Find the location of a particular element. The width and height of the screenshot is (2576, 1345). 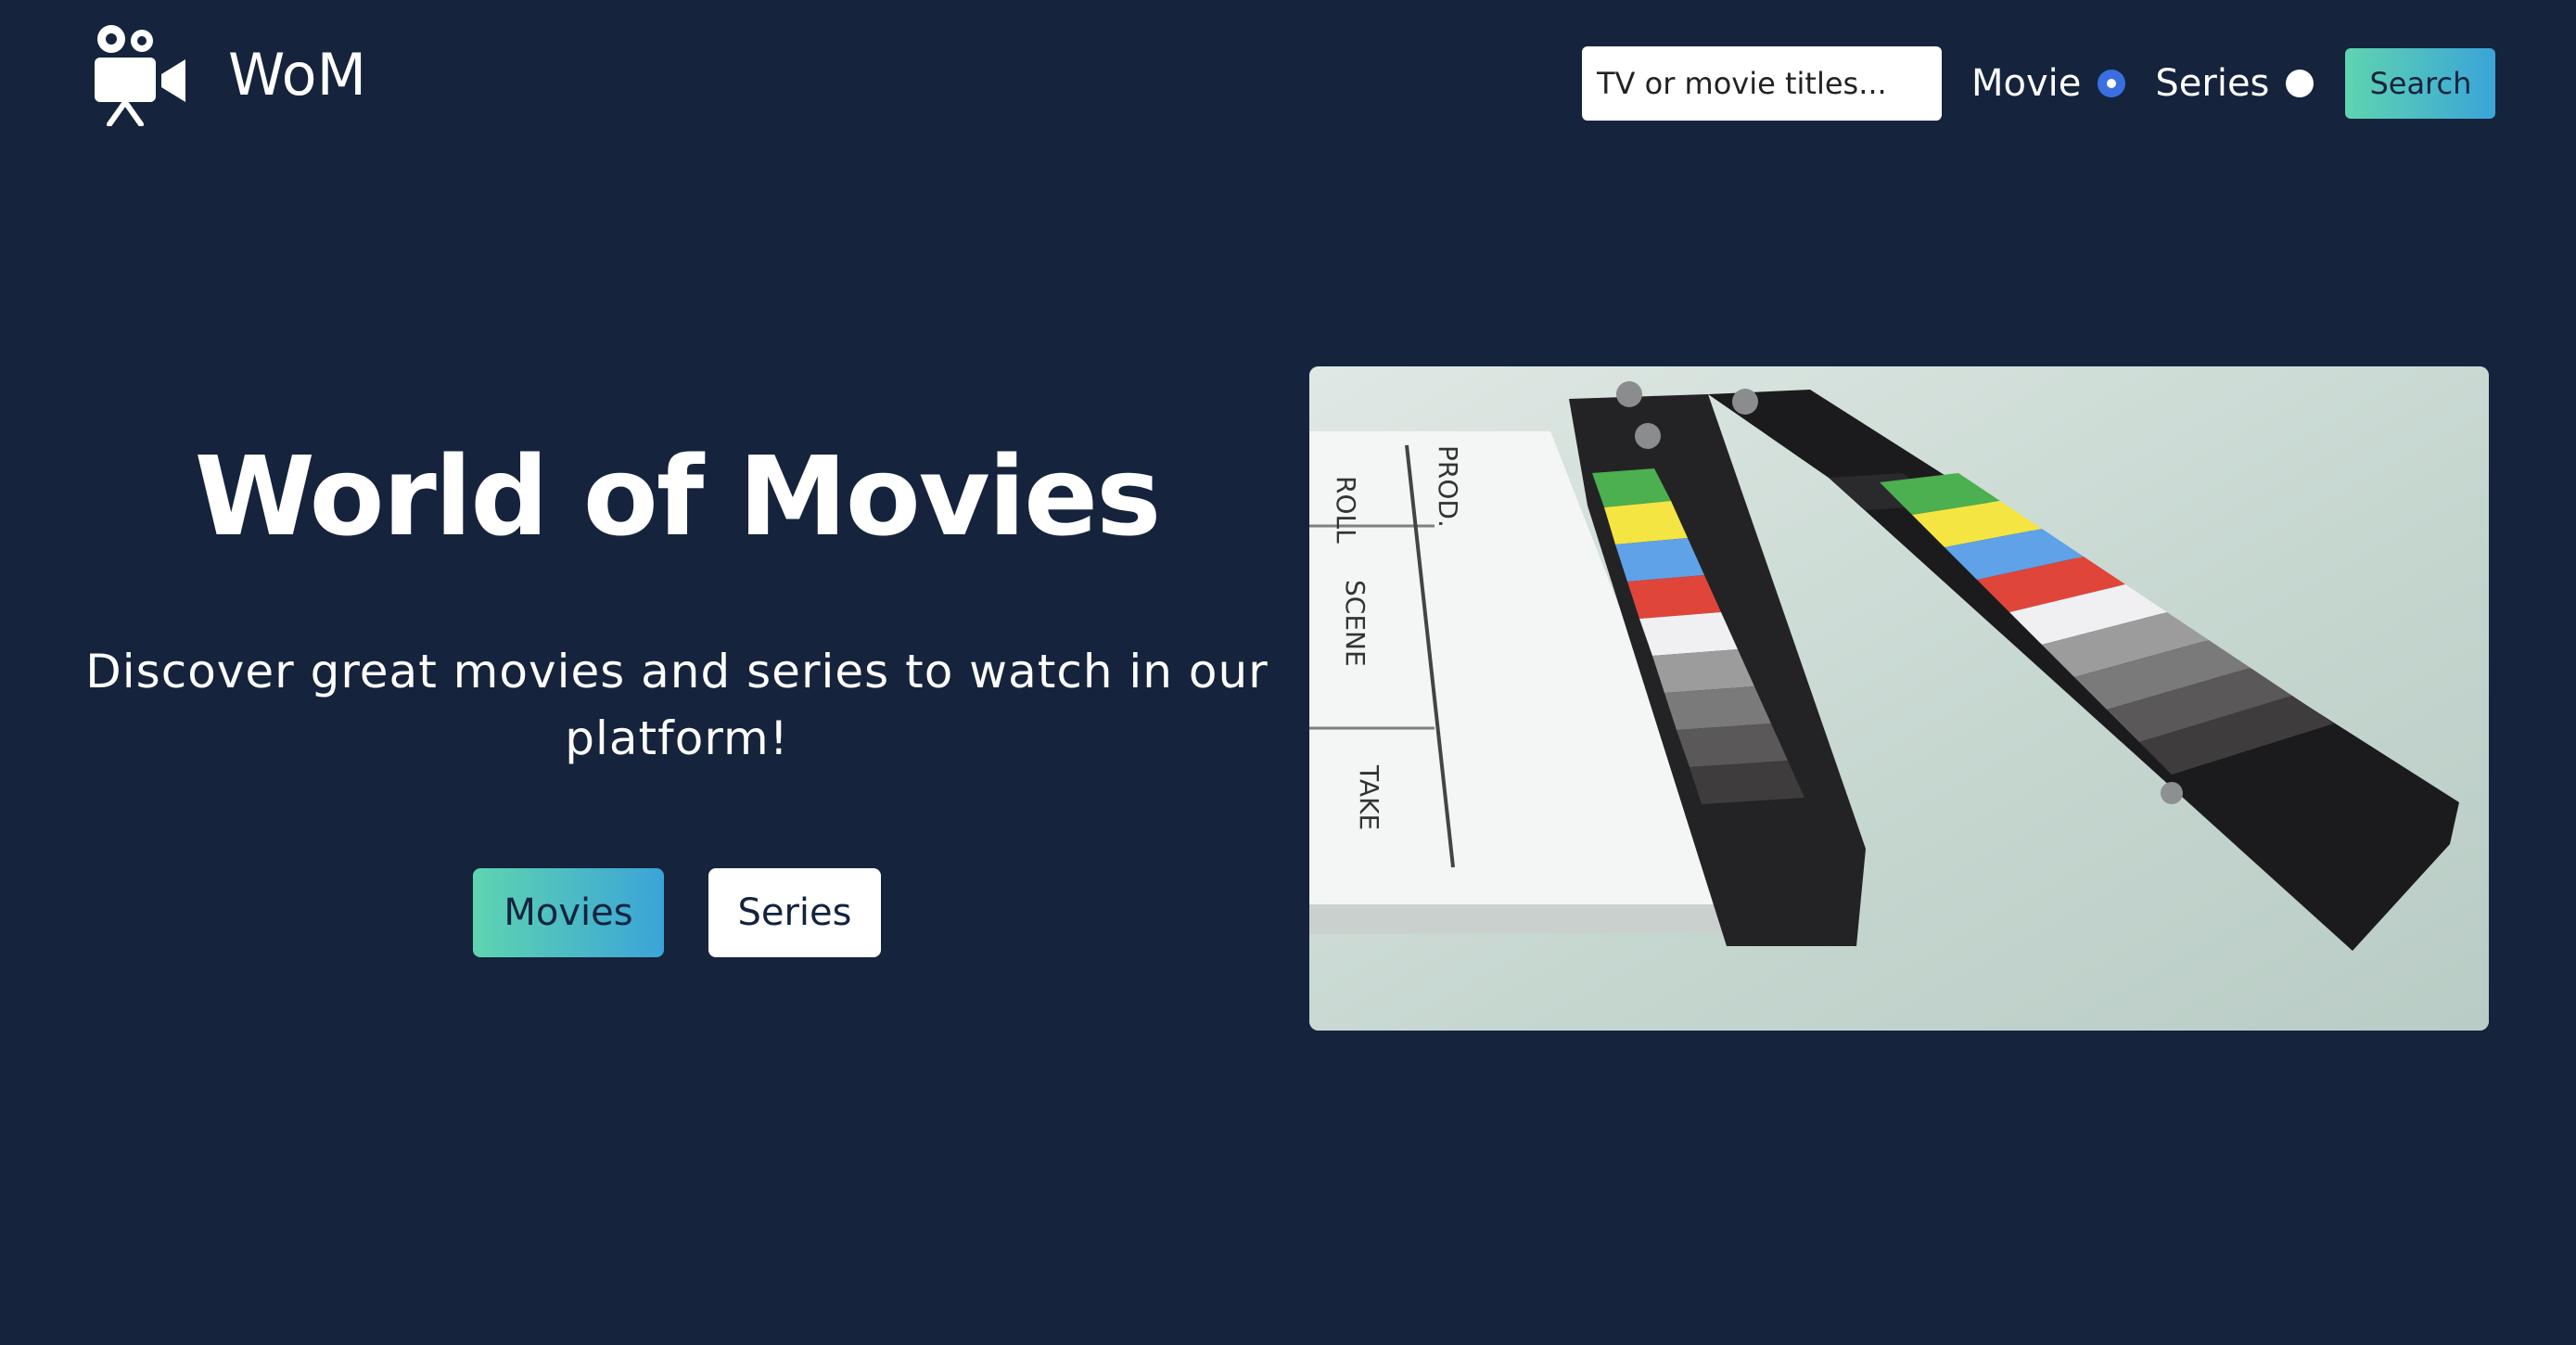

hero-buttons: Movies Series is located at coordinates (676, 912).